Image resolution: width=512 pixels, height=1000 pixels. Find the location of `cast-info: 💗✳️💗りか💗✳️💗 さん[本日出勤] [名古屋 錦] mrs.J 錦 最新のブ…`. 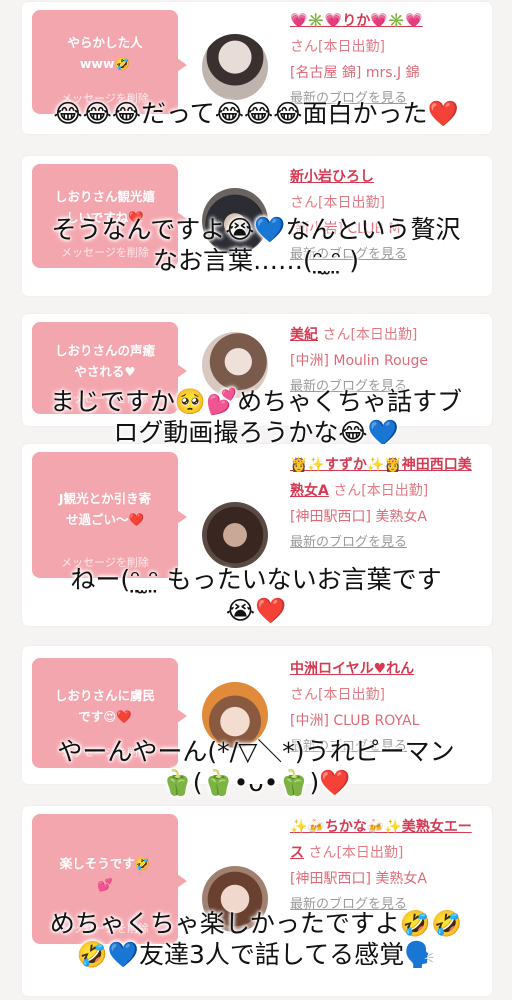

cast-info: 💗✳️💗りか💗✳️💗 さん[本日出勤] [名古屋 錦] mrs.J 錦 最新のブ… is located at coordinates (385, 60).